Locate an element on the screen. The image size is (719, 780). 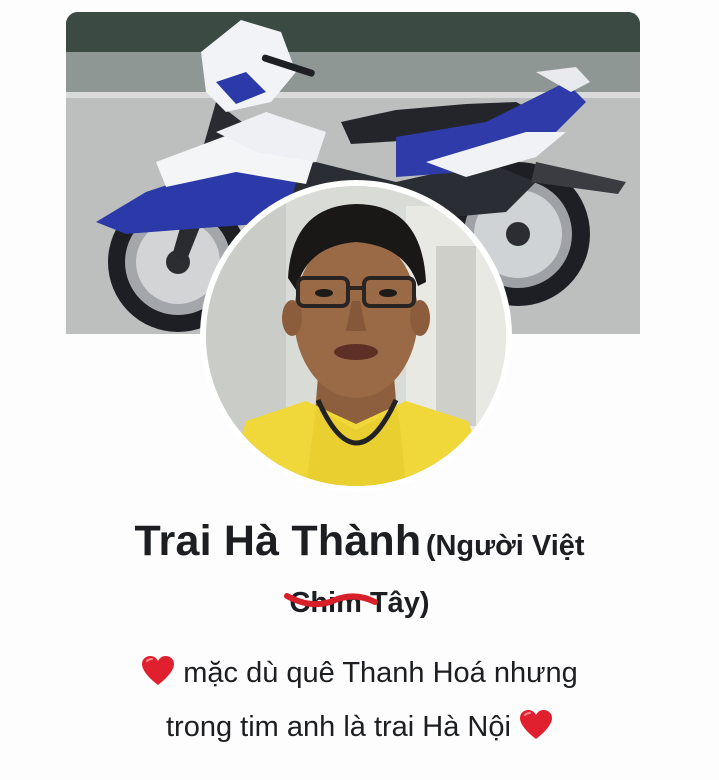
bio-text-1: mặc dù quê Thanh Hoá nhưng is located at coordinates (380, 673).